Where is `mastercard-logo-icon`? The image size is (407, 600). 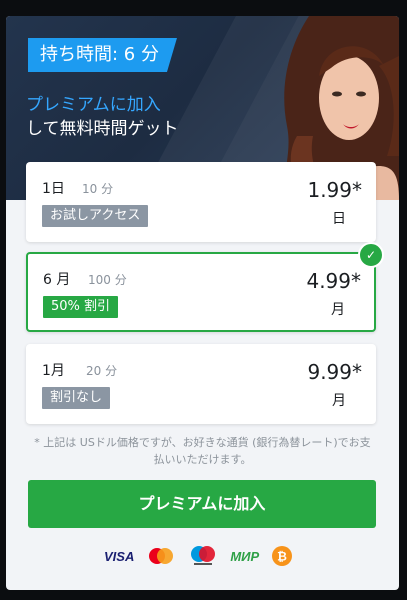
mastercard-logo-icon is located at coordinates (161, 556).